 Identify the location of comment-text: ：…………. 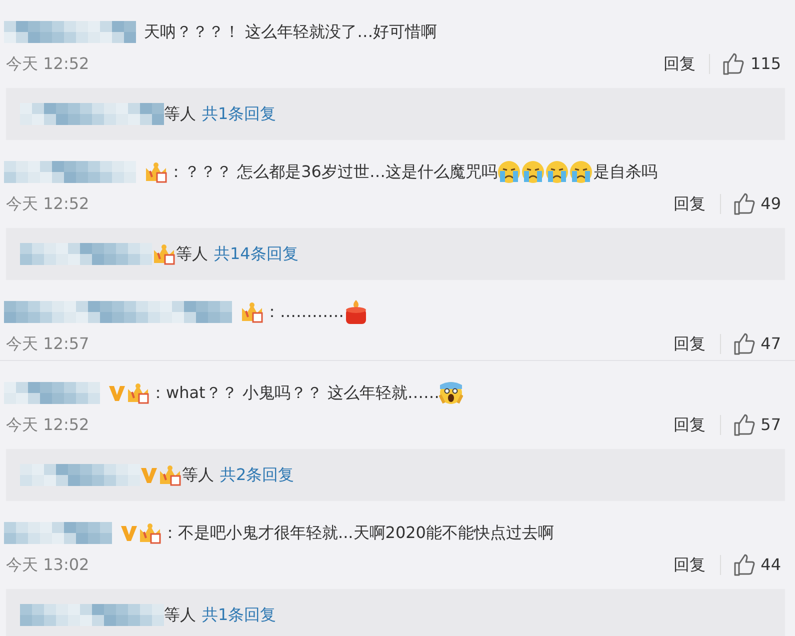
(304, 312).